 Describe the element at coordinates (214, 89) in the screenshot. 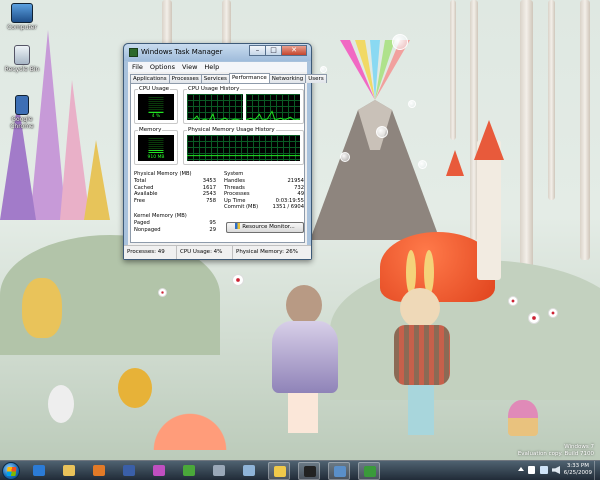

I see `cpu-history-label: CPU Usage History` at that location.